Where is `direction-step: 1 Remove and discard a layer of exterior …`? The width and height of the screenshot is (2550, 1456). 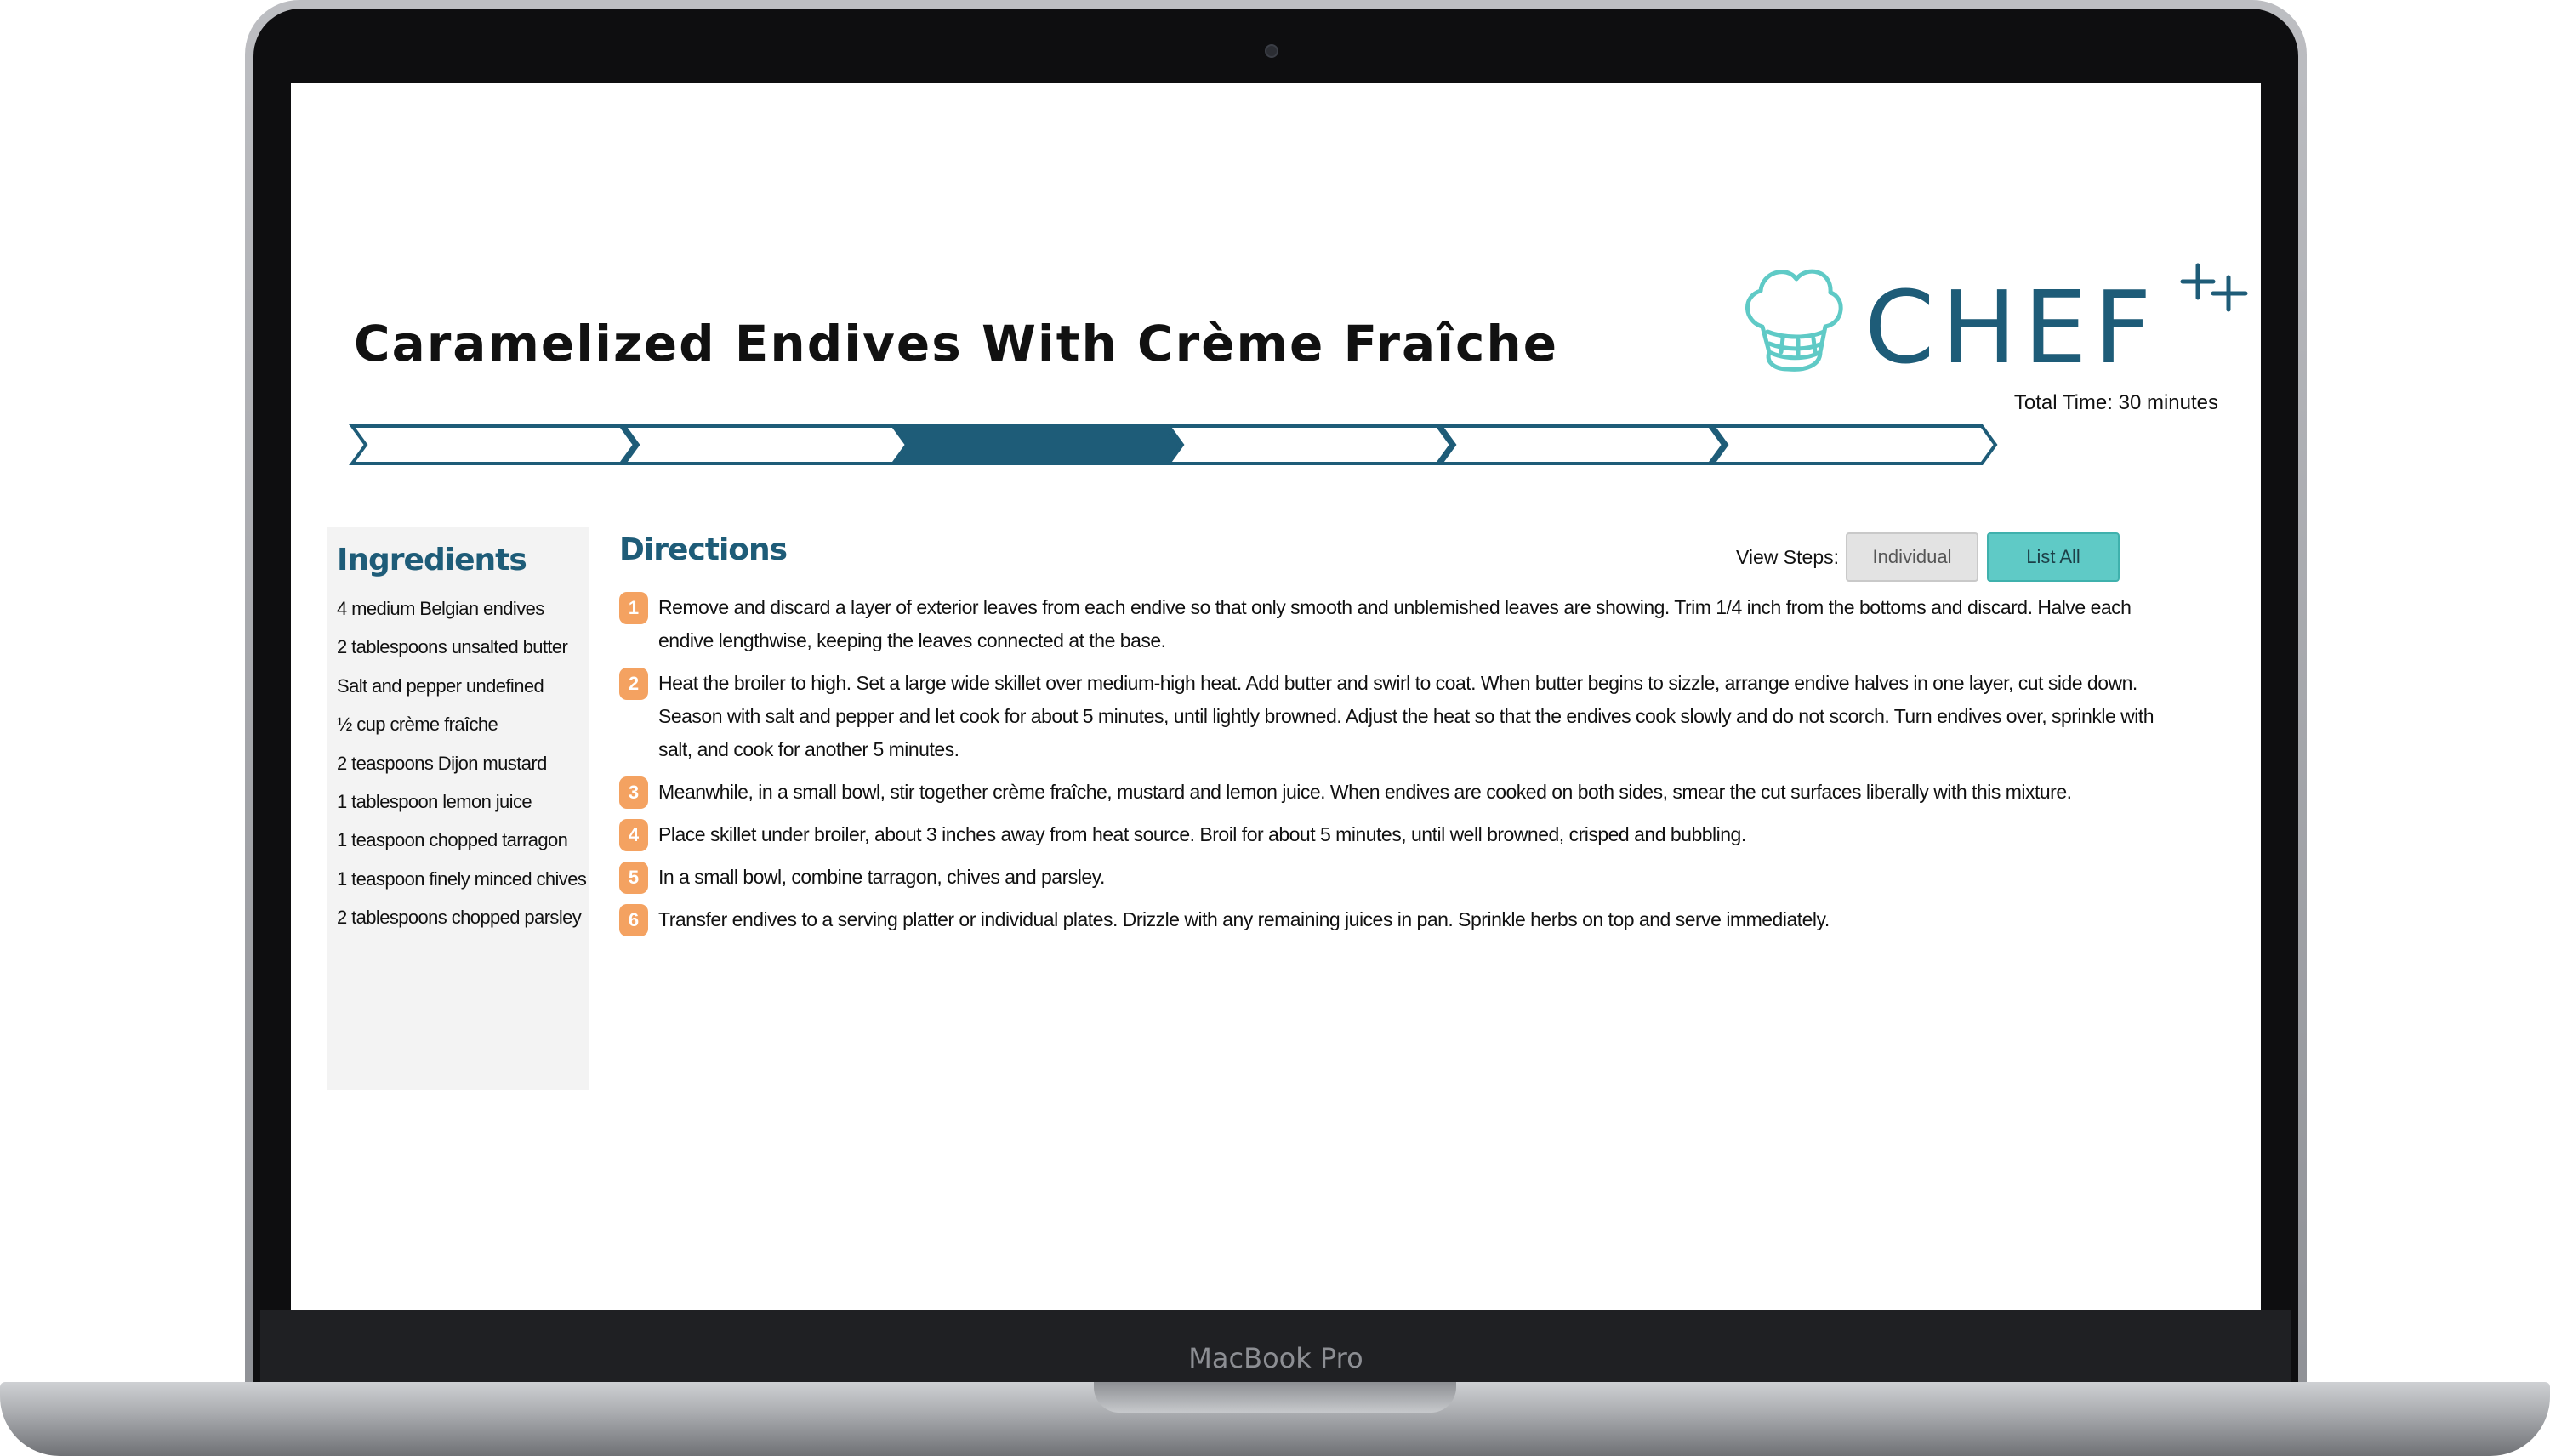
direction-step: 1 Remove and discard a layer of exterior … is located at coordinates (1393, 624).